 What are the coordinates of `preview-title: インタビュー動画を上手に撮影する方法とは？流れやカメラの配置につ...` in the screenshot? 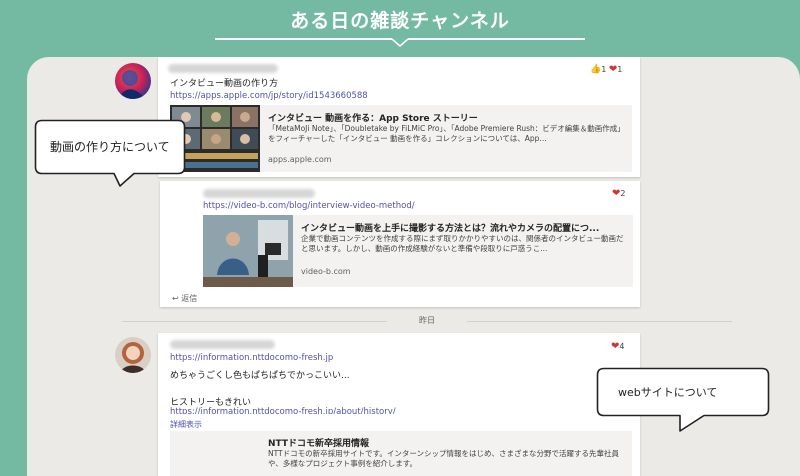 It's located at (450, 227).